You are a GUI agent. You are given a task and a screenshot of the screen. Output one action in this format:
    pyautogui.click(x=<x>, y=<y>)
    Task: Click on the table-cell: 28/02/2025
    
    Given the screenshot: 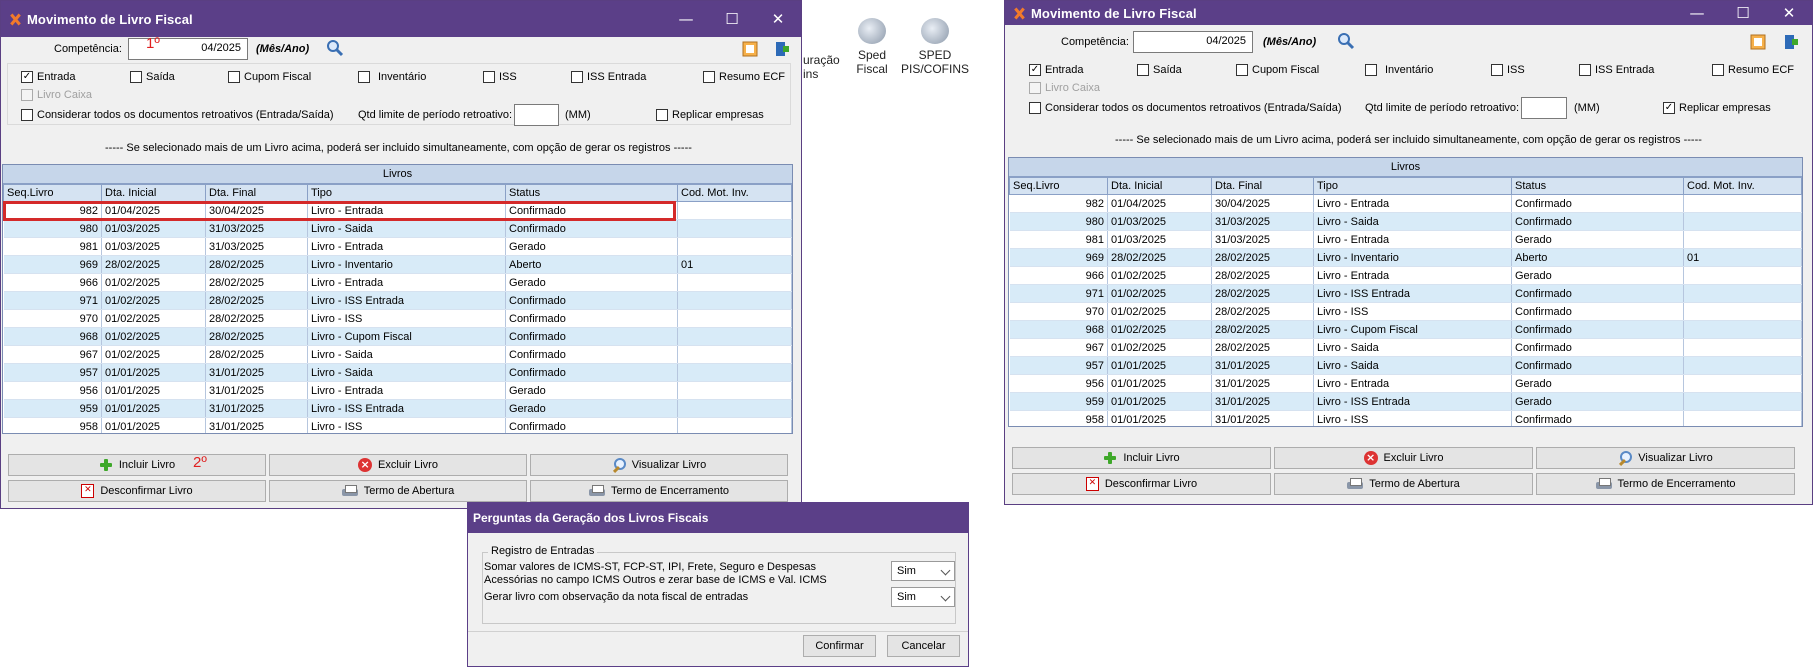 What is the action you would take?
    pyautogui.click(x=1262, y=257)
    